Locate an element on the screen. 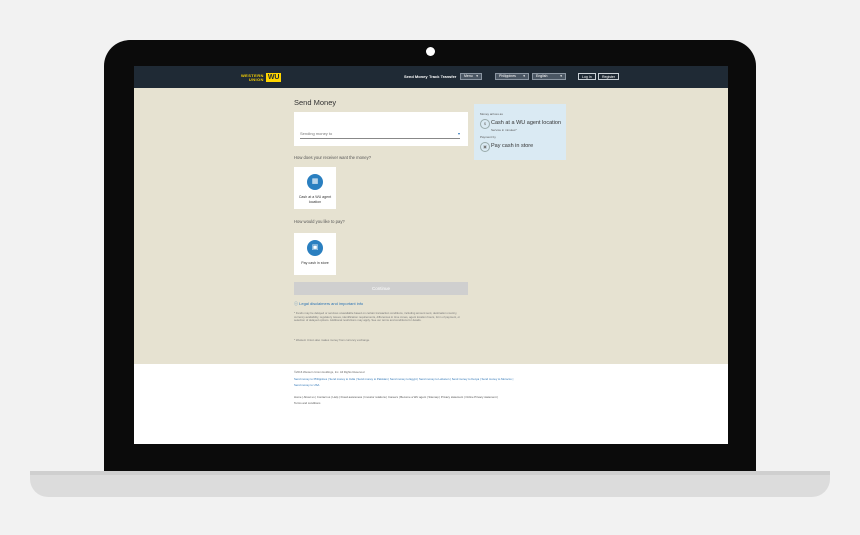  legal-link-label: Legal disclaimers and important info is located at coordinates (331, 303).